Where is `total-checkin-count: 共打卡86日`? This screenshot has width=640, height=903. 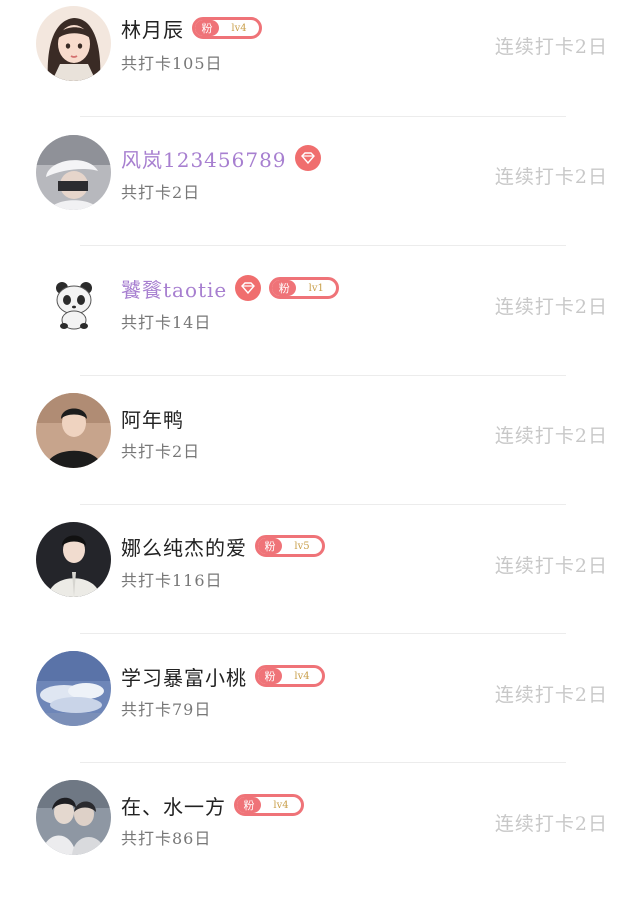
total-checkin-count: 共打卡86日 is located at coordinates (166, 838).